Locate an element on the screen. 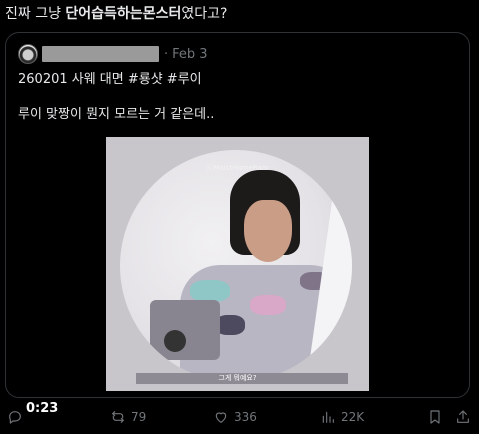  share-icon is located at coordinates (463, 416).